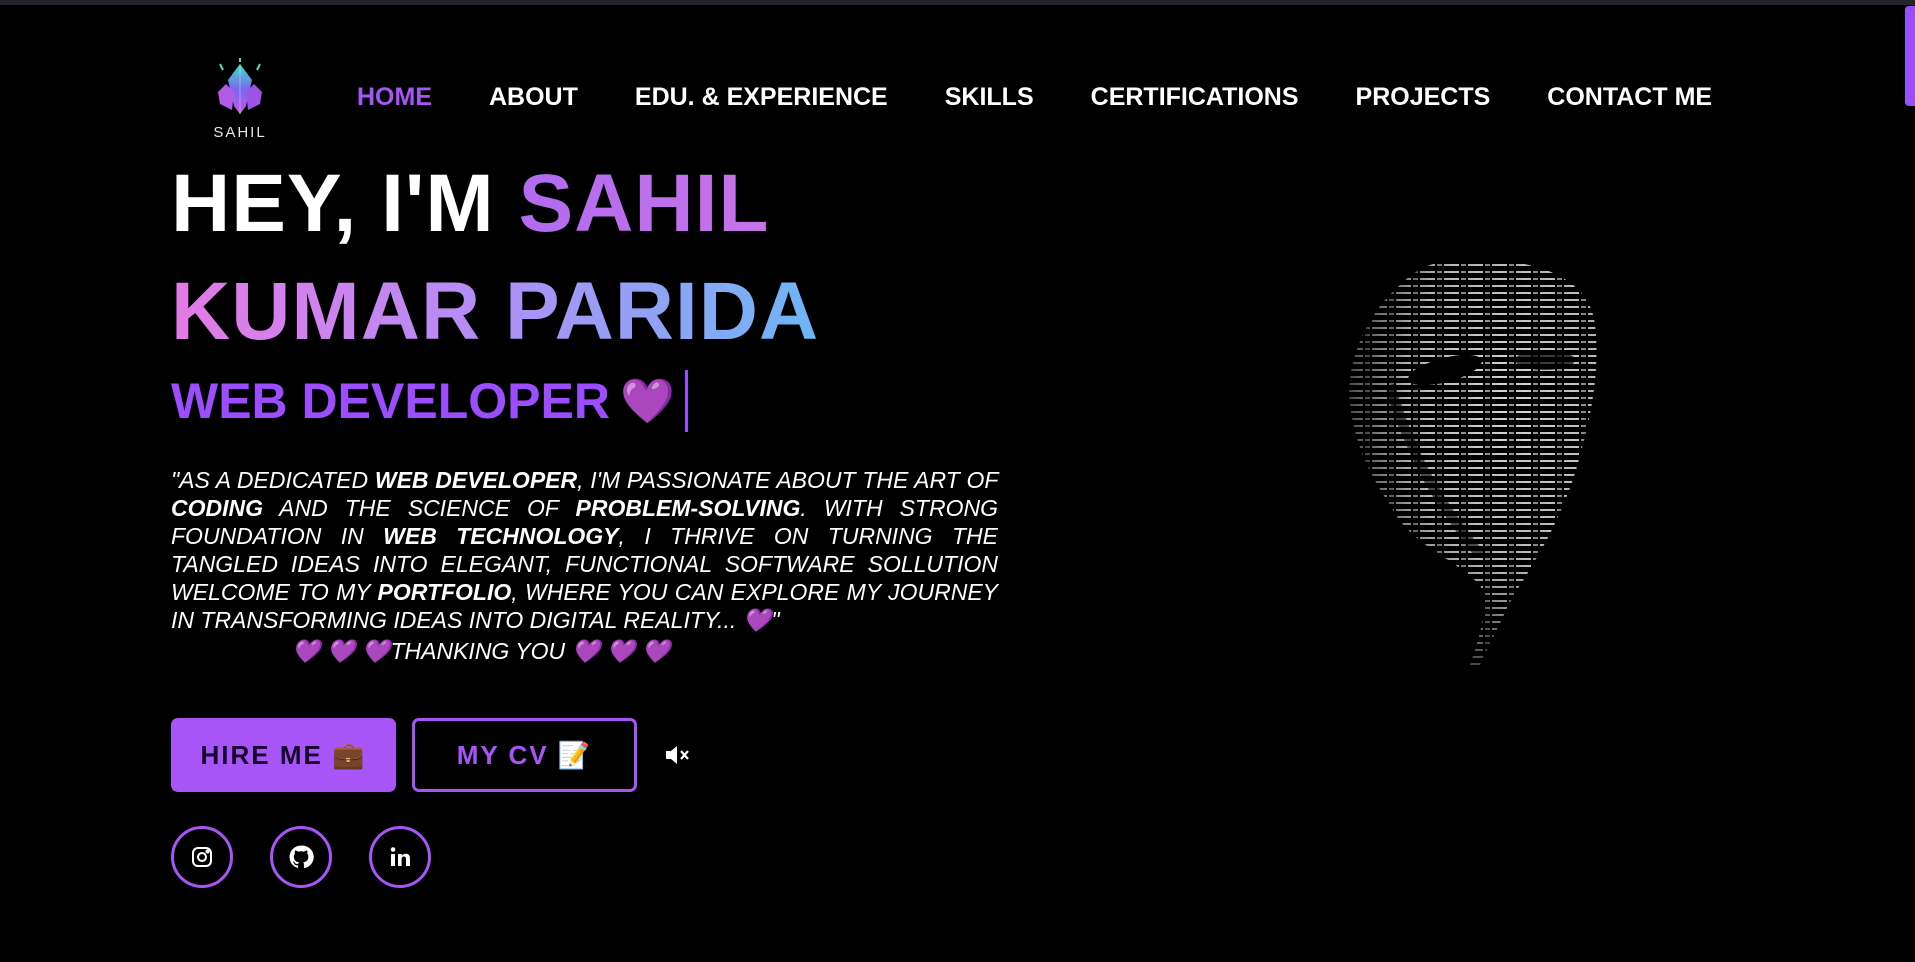 The height and width of the screenshot is (962, 1915). I want to click on logo-text: SAHIL, so click(240, 132).